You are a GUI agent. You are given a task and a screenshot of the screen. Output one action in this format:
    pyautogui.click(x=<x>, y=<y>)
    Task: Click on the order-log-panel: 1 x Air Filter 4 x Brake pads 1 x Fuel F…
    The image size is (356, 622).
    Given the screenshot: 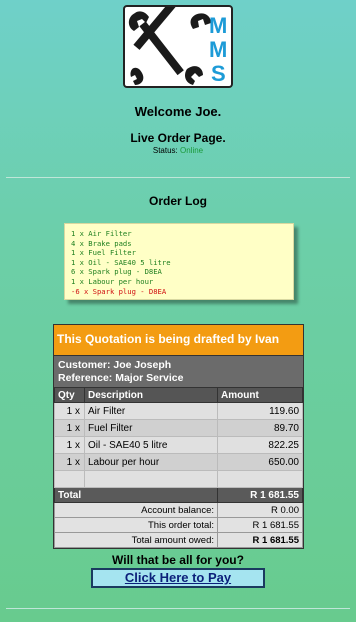 What is the action you would take?
    pyautogui.click(x=179, y=261)
    